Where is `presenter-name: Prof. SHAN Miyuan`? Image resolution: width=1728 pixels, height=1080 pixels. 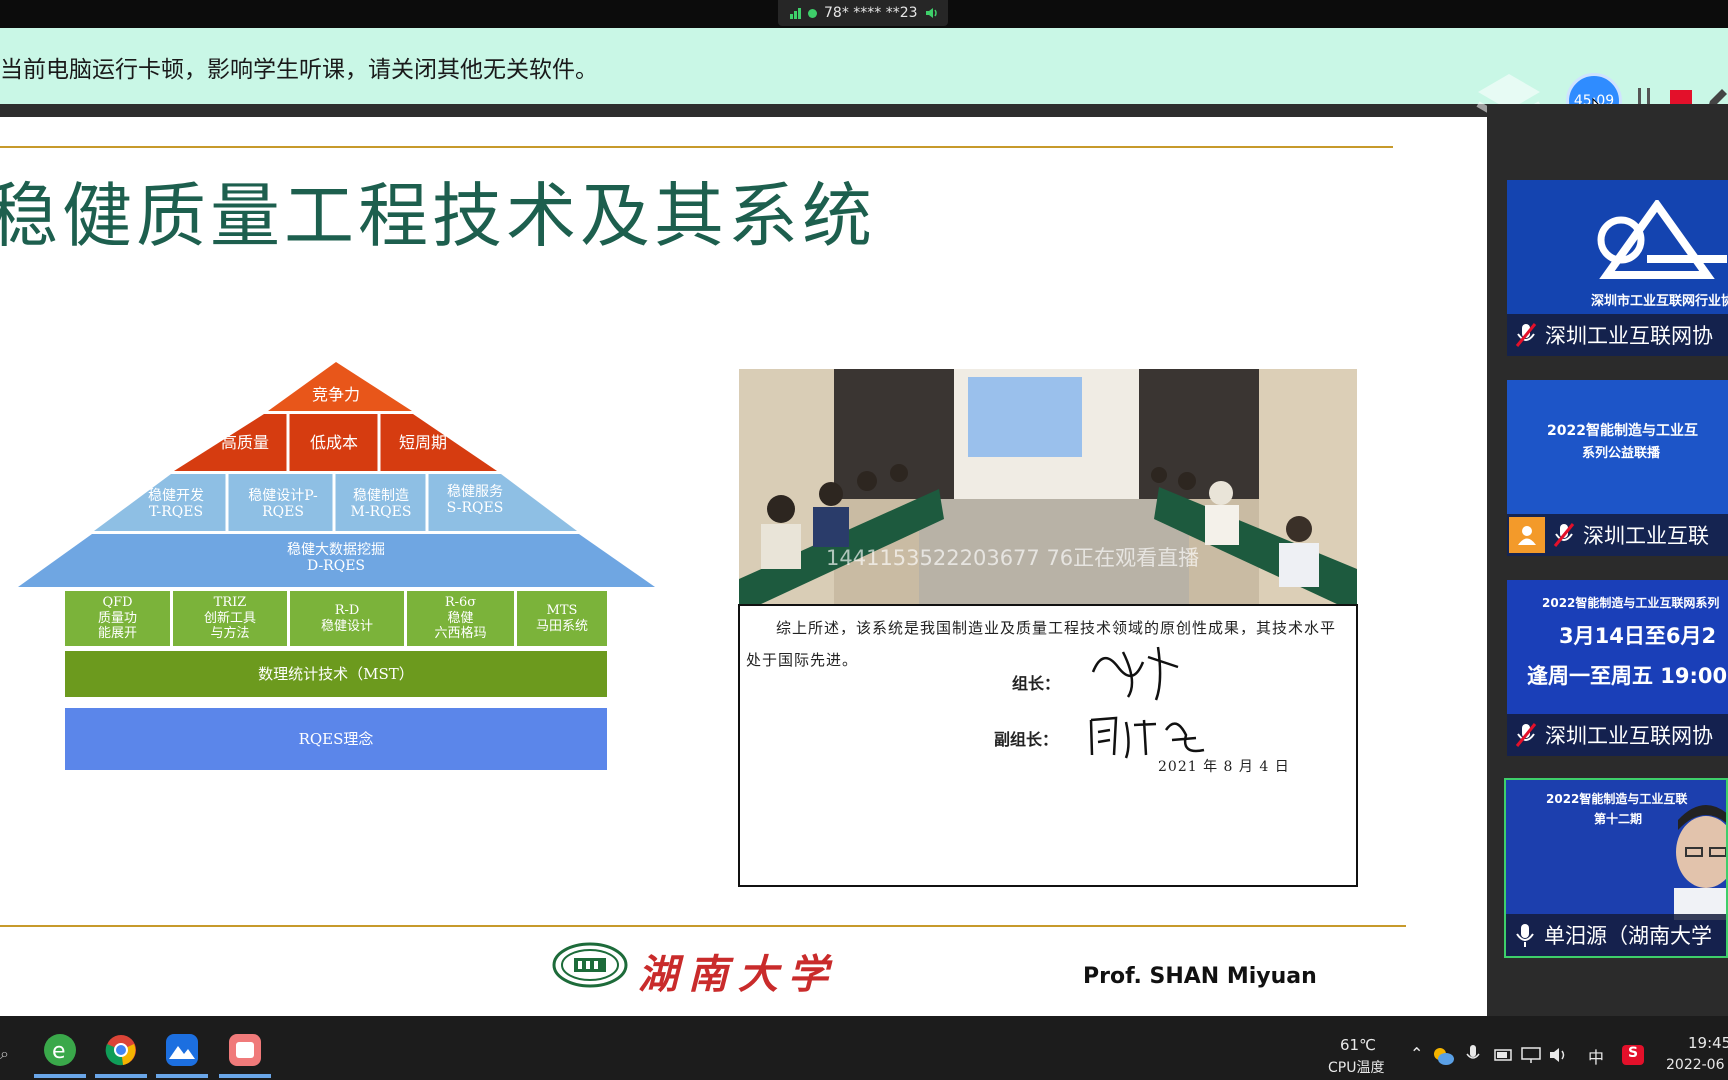 presenter-name: Prof. SHAN Miyuan is located at coordinates (1200, 976).